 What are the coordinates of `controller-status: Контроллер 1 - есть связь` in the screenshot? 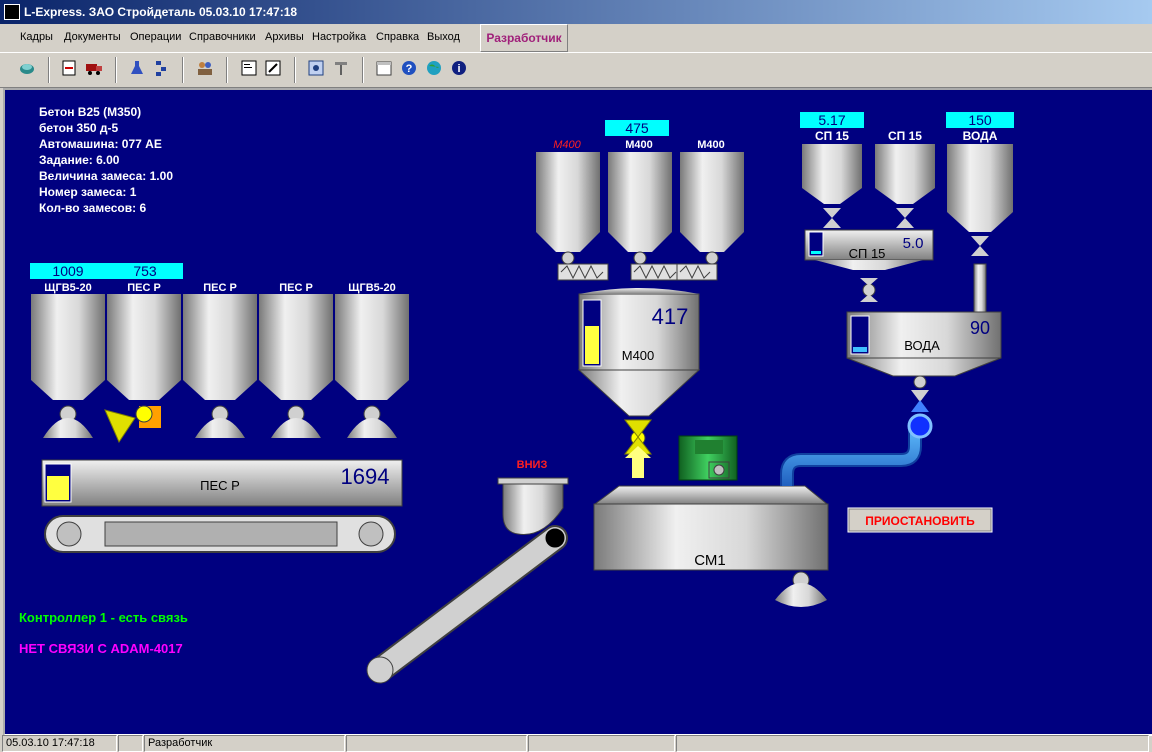 It's located at (103, 617).